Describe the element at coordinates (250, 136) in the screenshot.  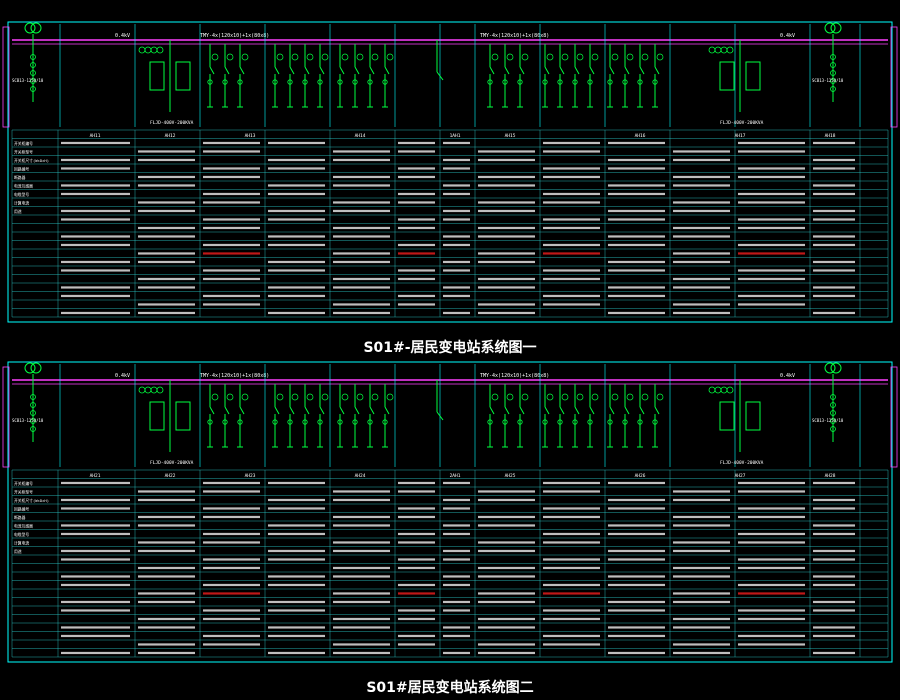
I see `panel-id: AH13` at that location.